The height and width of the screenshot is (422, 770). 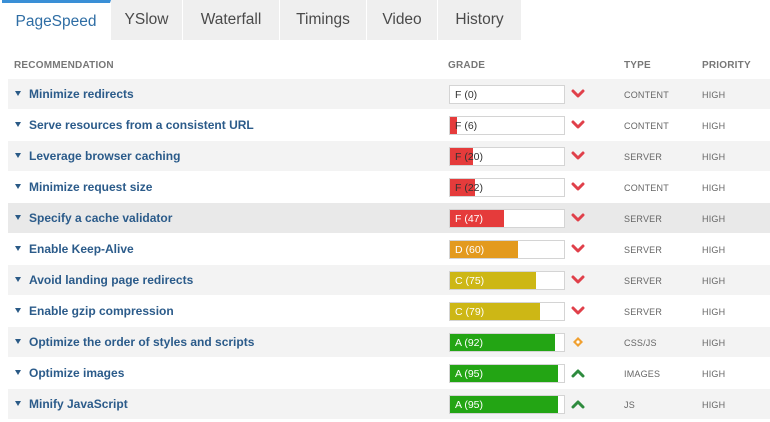 I want to click on recommendation-name: Avoid landing page redirects, so click(x=111, y=280).